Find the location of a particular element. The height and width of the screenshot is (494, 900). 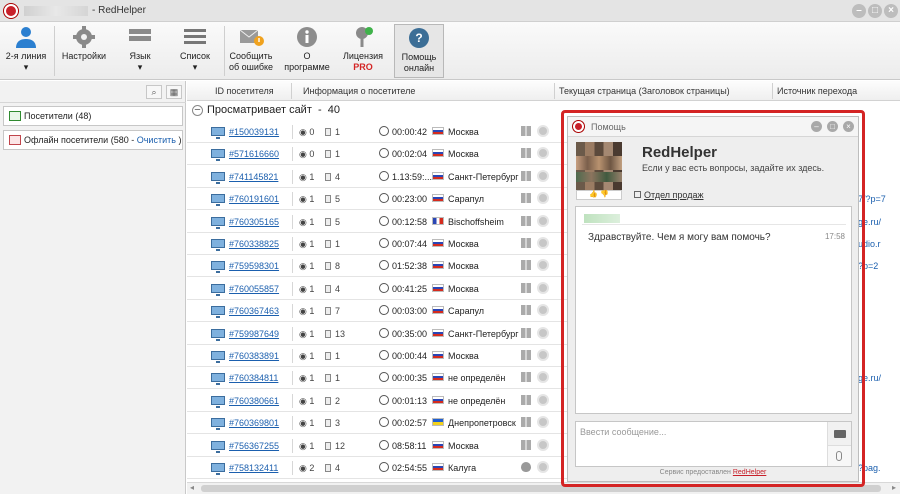

maximize-icon: □ is located at coordinates (875, 11).